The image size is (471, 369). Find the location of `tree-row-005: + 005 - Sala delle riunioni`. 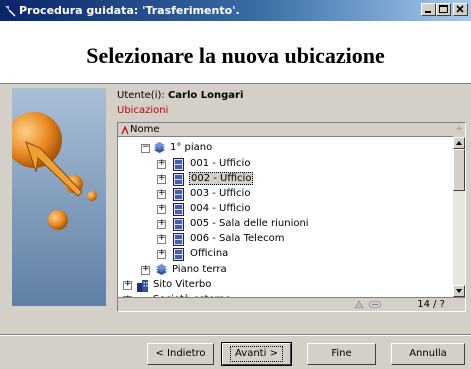

tree-row-005: + 005 - Sala delle riunioni is located at coordinates (285, 224).